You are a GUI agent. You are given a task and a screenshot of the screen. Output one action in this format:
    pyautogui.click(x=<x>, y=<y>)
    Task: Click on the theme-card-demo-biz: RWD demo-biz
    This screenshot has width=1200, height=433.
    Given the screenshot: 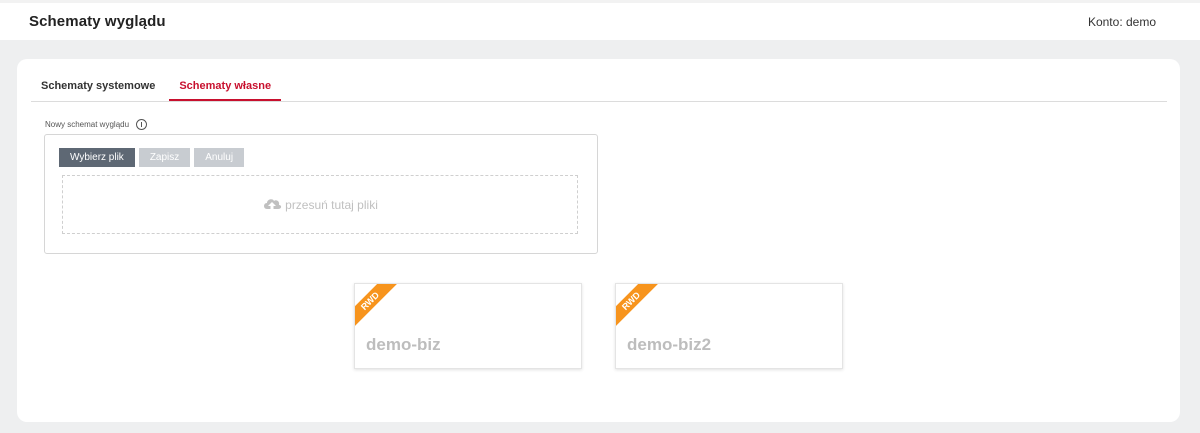 What is the action you would take?
    pyautogui.click(x=468, y=326)
    